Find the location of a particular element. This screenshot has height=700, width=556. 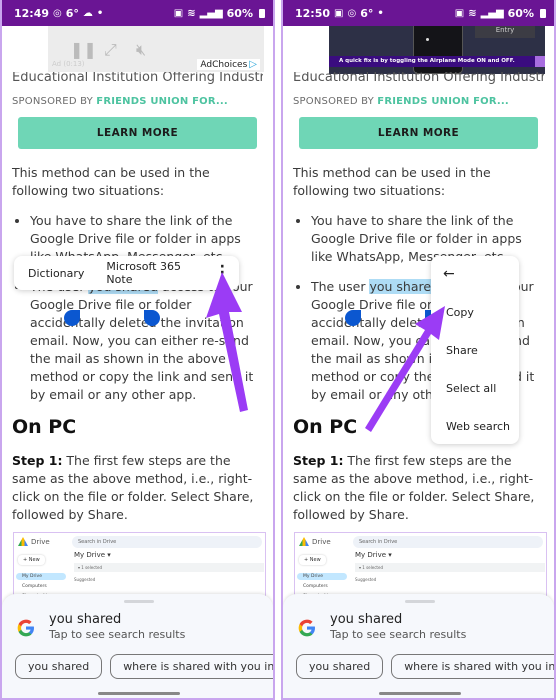

mute-icon: 🔇︎ is located at coordinates (141, 50).